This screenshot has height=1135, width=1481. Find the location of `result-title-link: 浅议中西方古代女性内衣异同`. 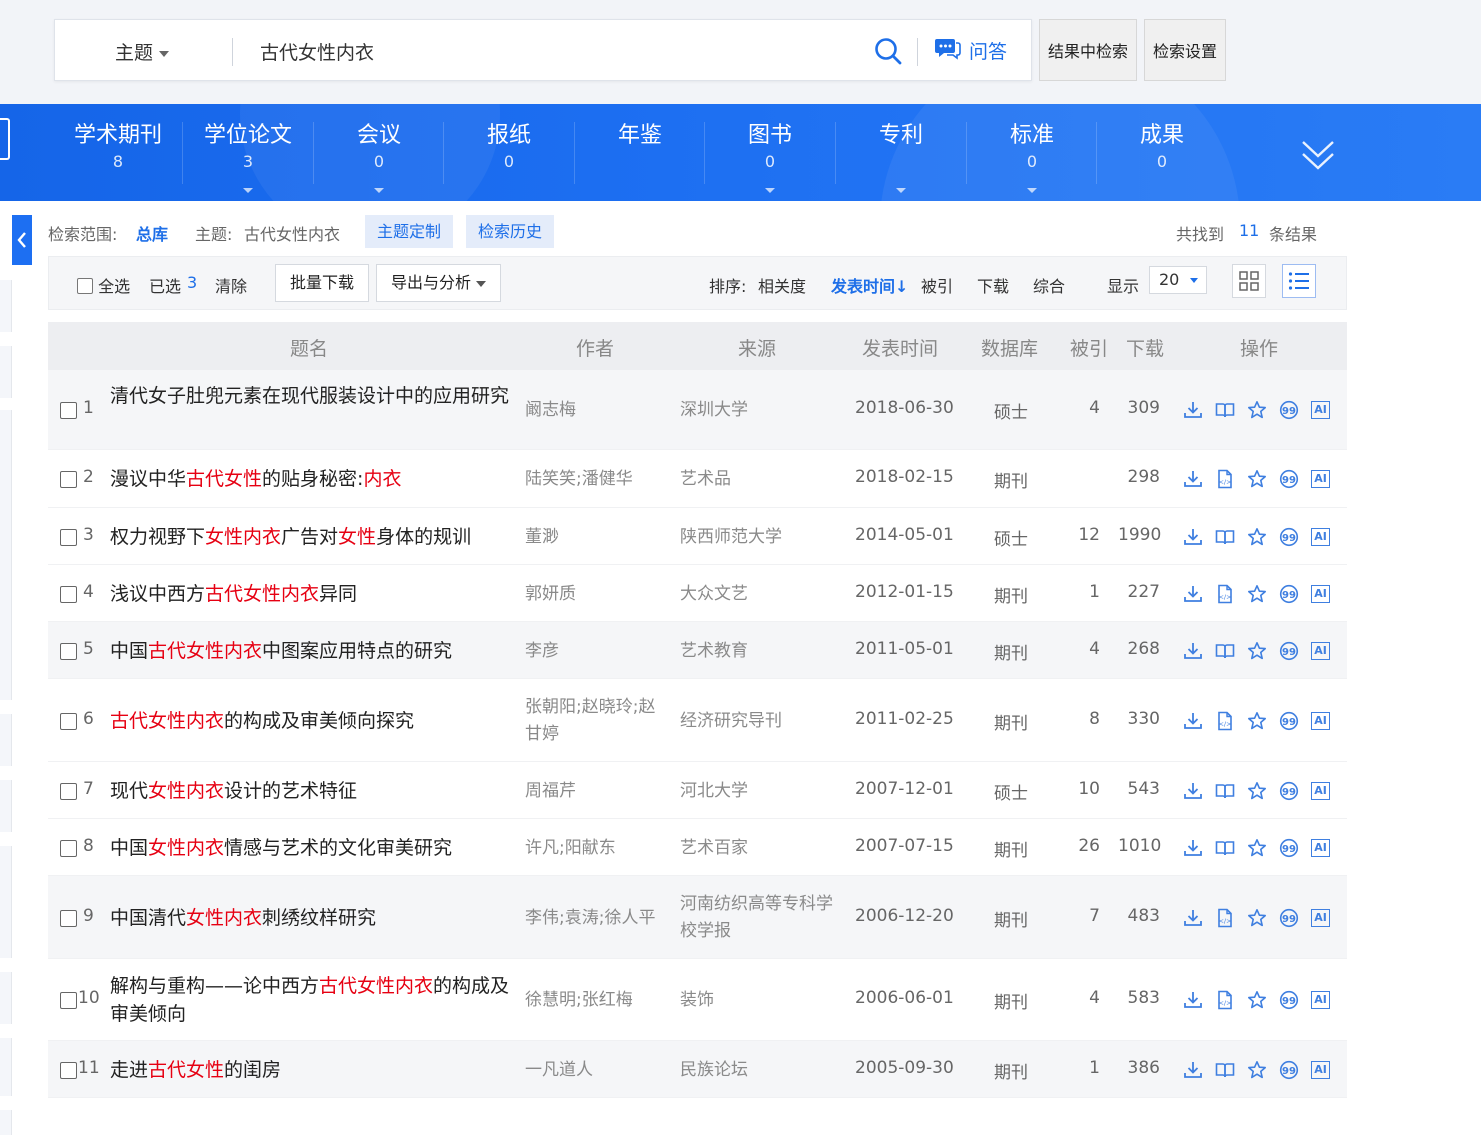

result-title-link: 浅议中西方古代女性内衣异同 is located at coordinates (312, 594).